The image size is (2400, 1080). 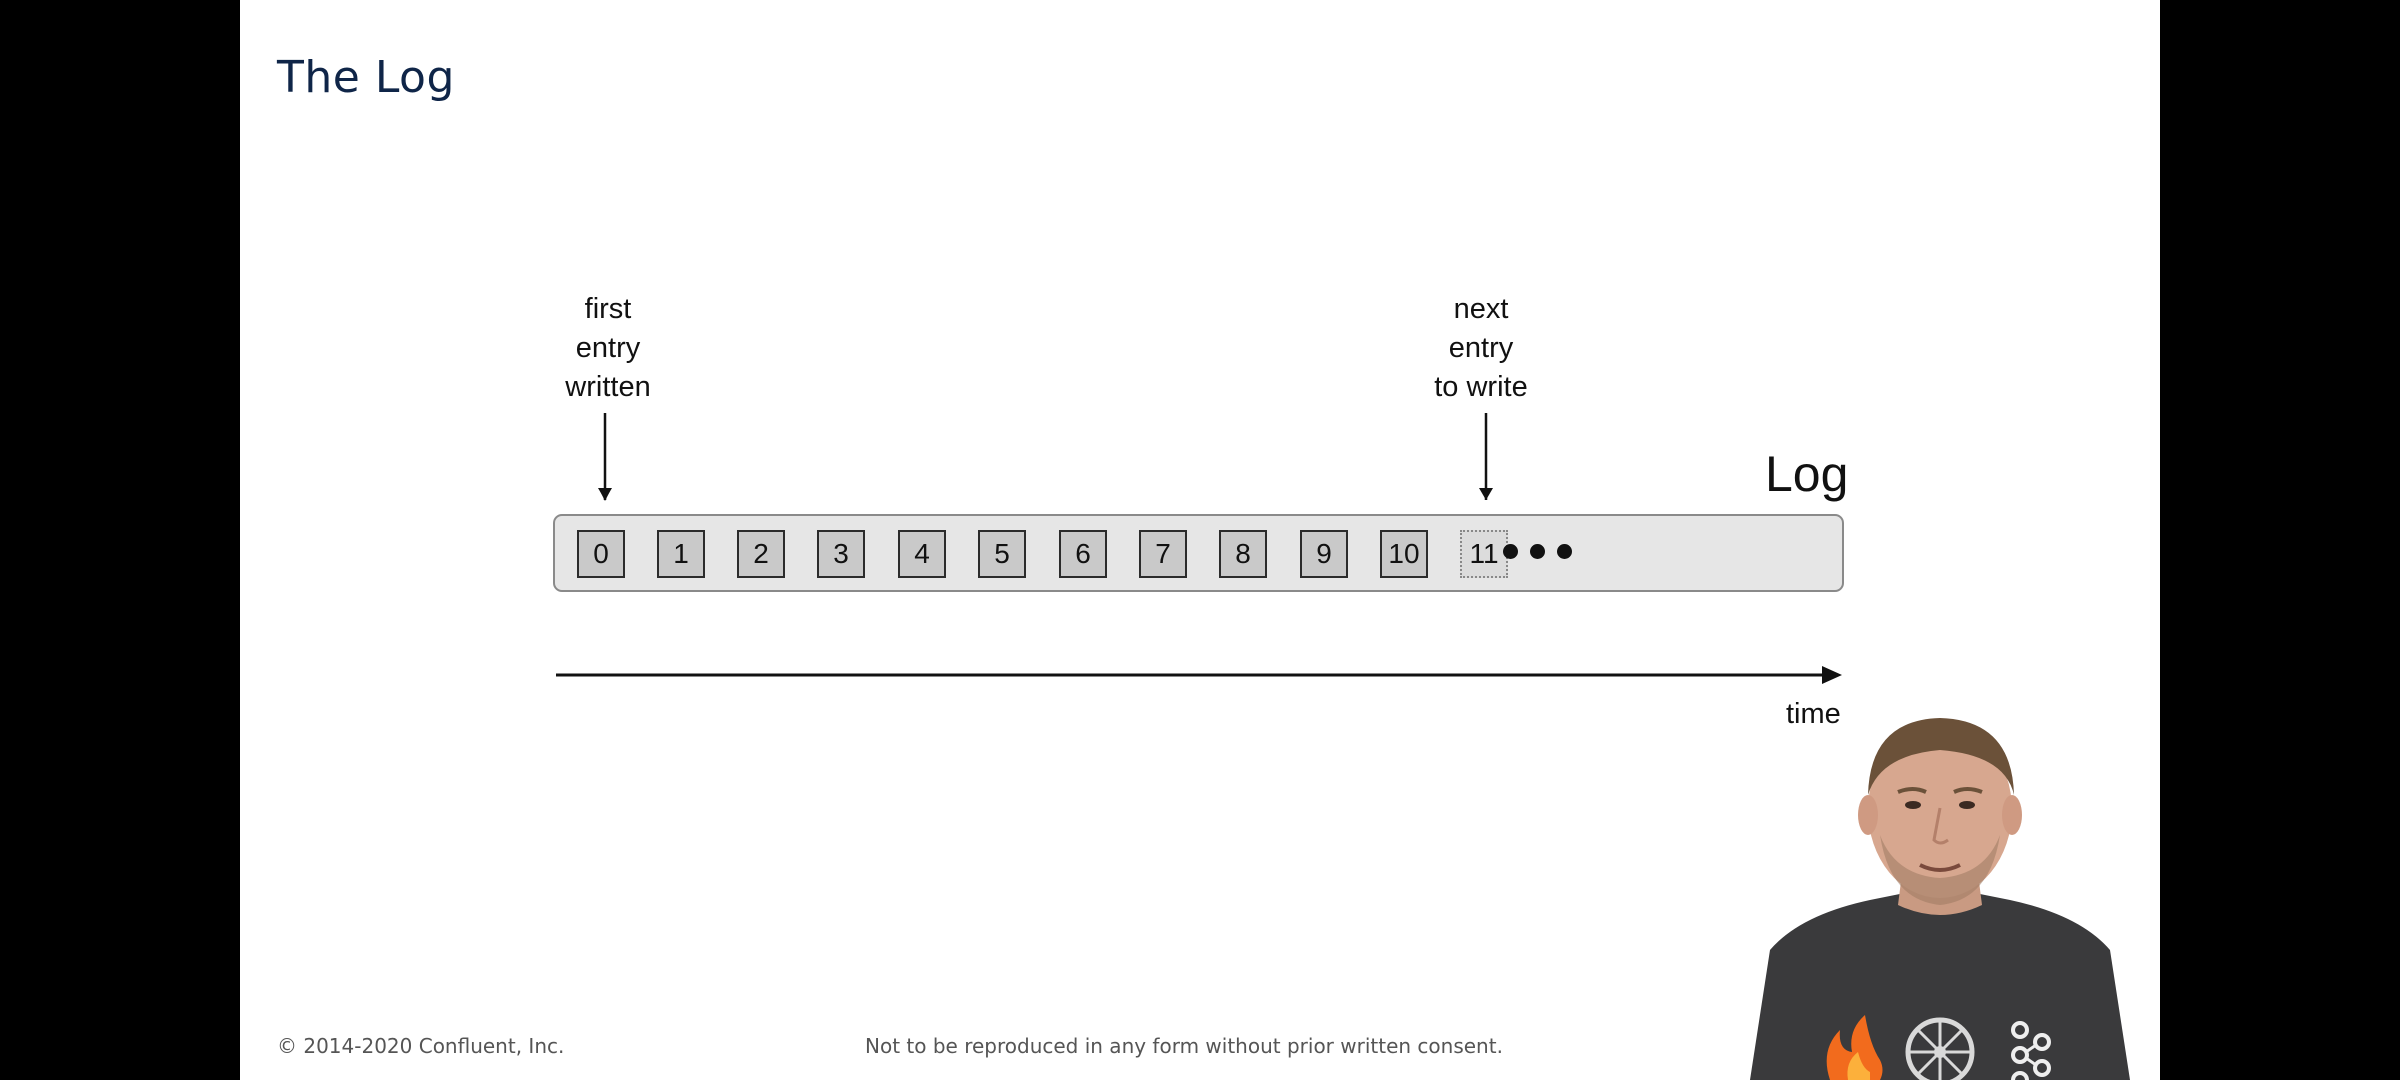 What do you see at coordinates (1940, 899) in the screenshot?
I see `presenter-video` at bounding box center [1940, 899].